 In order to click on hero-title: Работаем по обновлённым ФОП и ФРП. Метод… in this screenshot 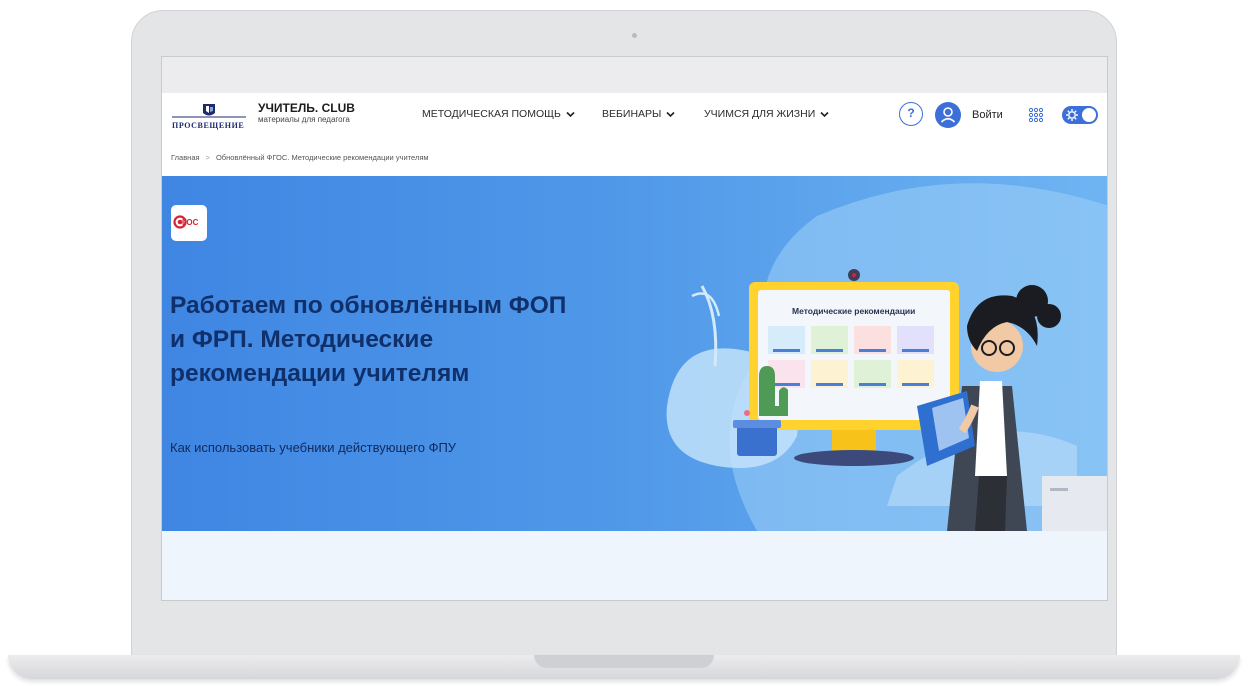, I will do `click(410, 340)`.